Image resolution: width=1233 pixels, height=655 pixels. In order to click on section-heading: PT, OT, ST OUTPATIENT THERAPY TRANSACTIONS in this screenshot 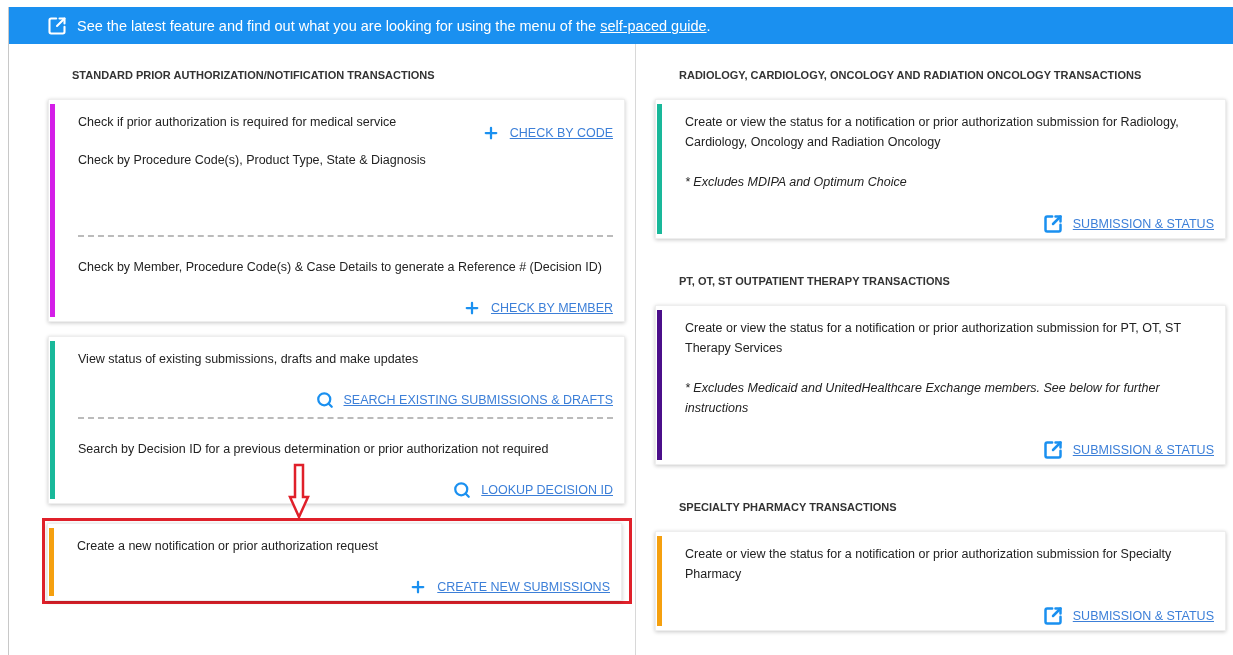, I will do `click(814, 281)`.